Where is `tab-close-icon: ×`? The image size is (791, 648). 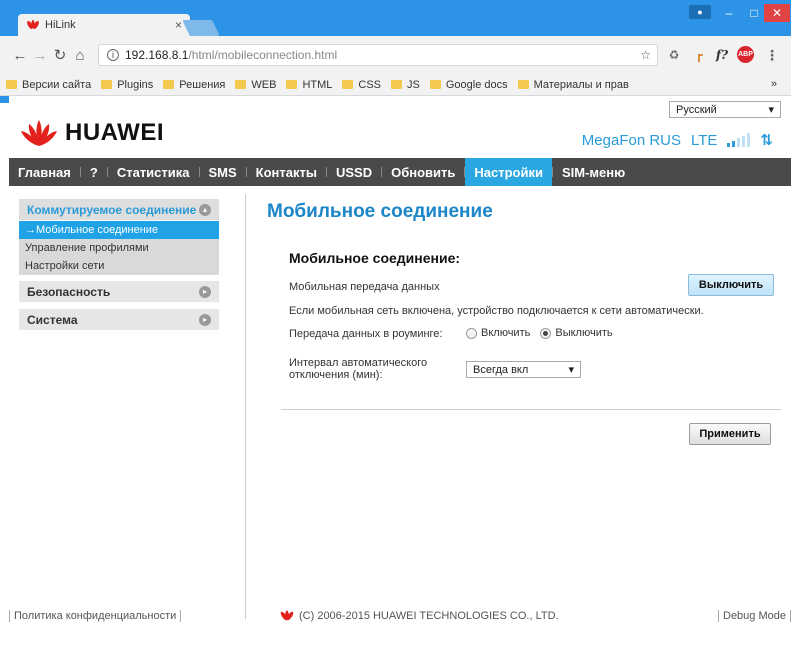
tab-close-icon: × is located at coordinates (178, 25).